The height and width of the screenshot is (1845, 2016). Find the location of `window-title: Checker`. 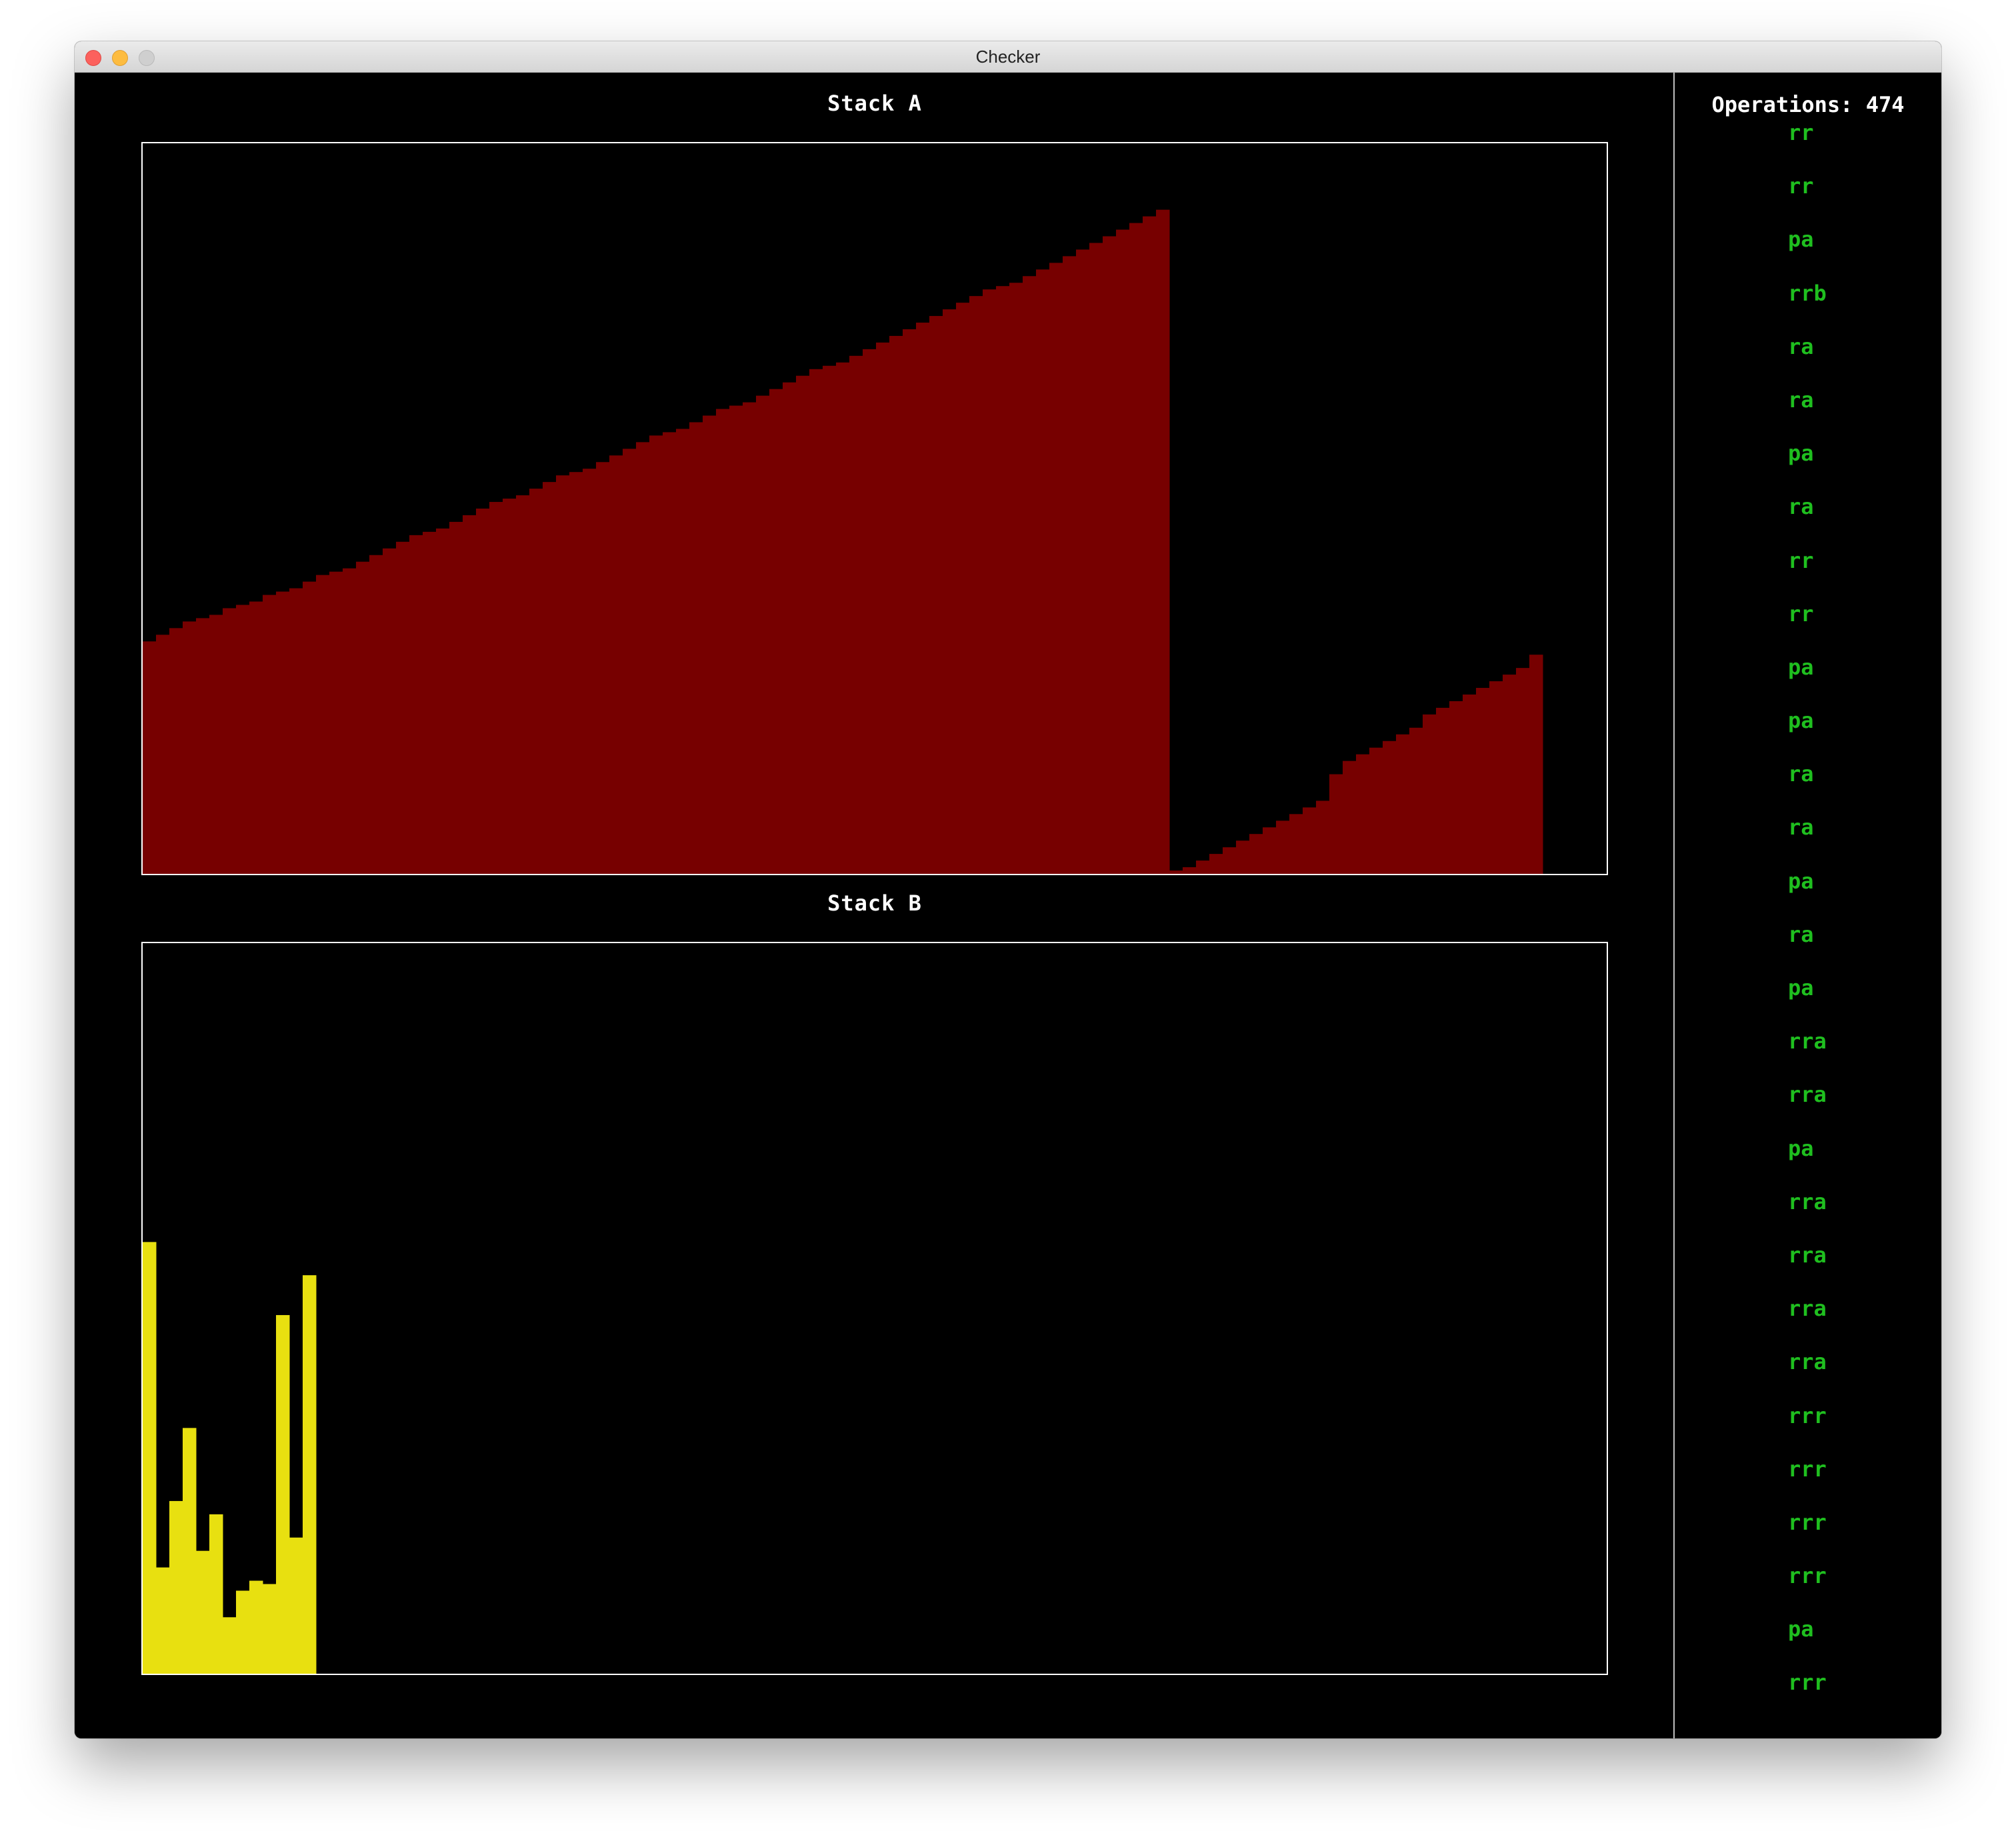

window-title: Checker is located at coordinates (1008, 57).